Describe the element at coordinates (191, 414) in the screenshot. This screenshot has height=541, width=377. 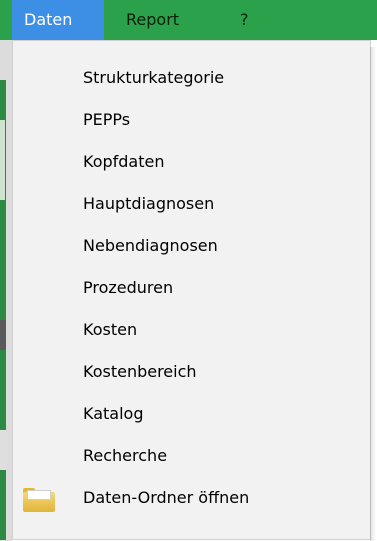
I see `menu-item-katalog: Katalog` at that location.